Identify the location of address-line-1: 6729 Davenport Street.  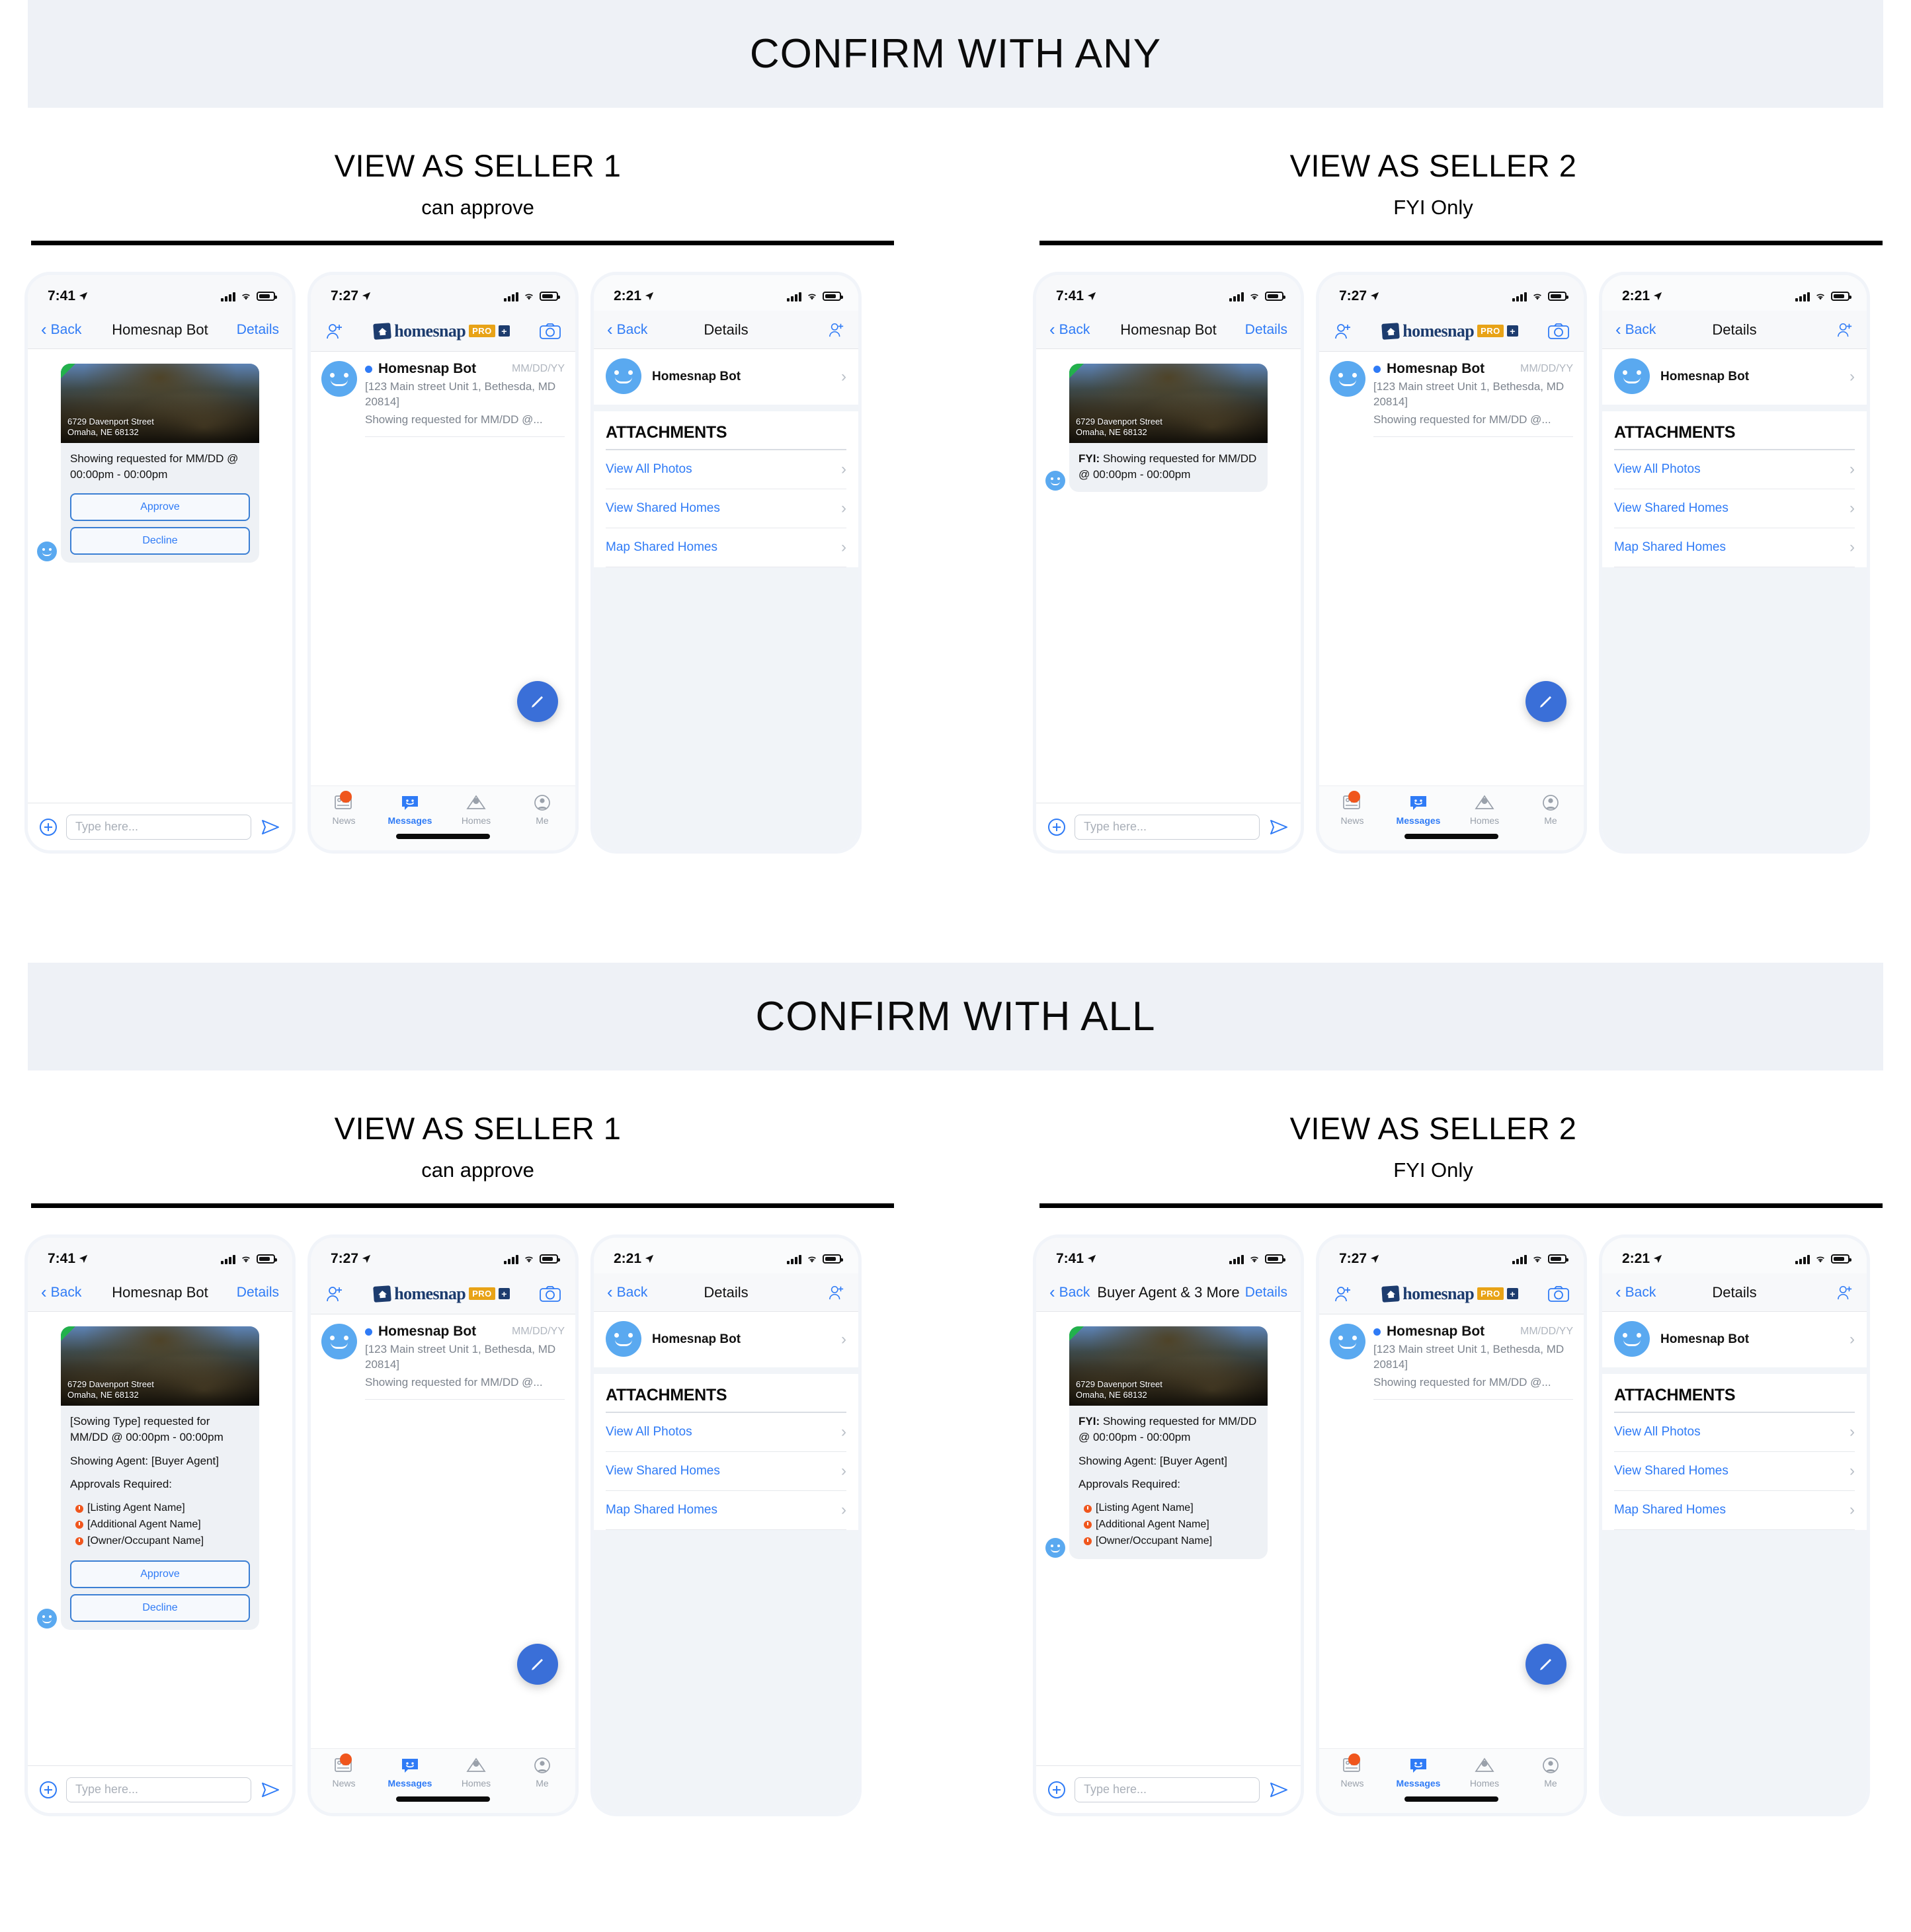
(110, 421).